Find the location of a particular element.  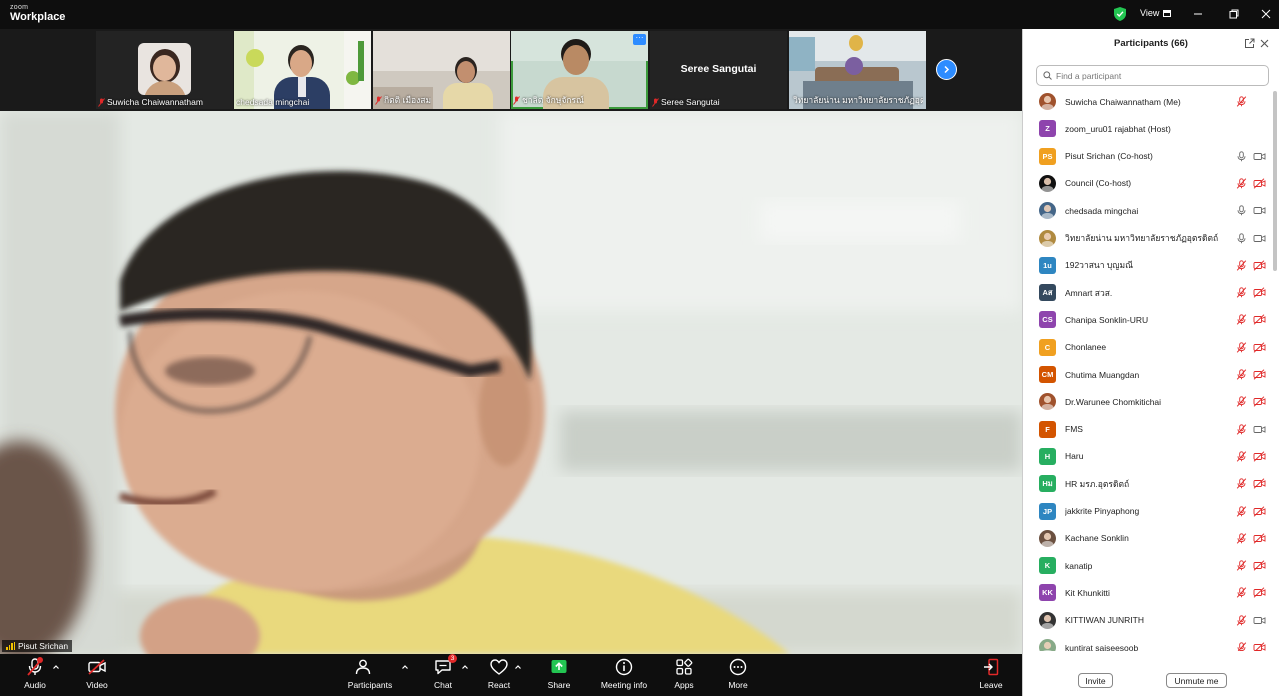

participant-row: PS Pisut Srichan (Co-host) is located at coordinates (1148, 156).